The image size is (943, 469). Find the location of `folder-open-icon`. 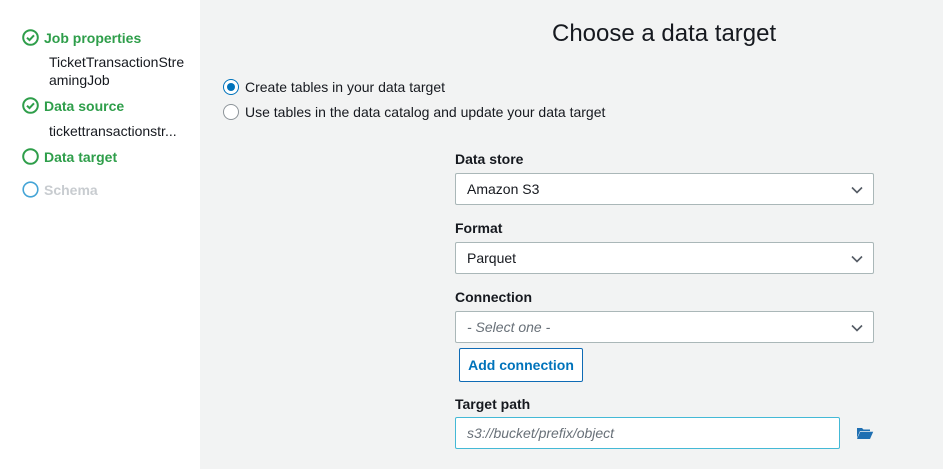

folder-open-icon is located at coordinates (865, 433).